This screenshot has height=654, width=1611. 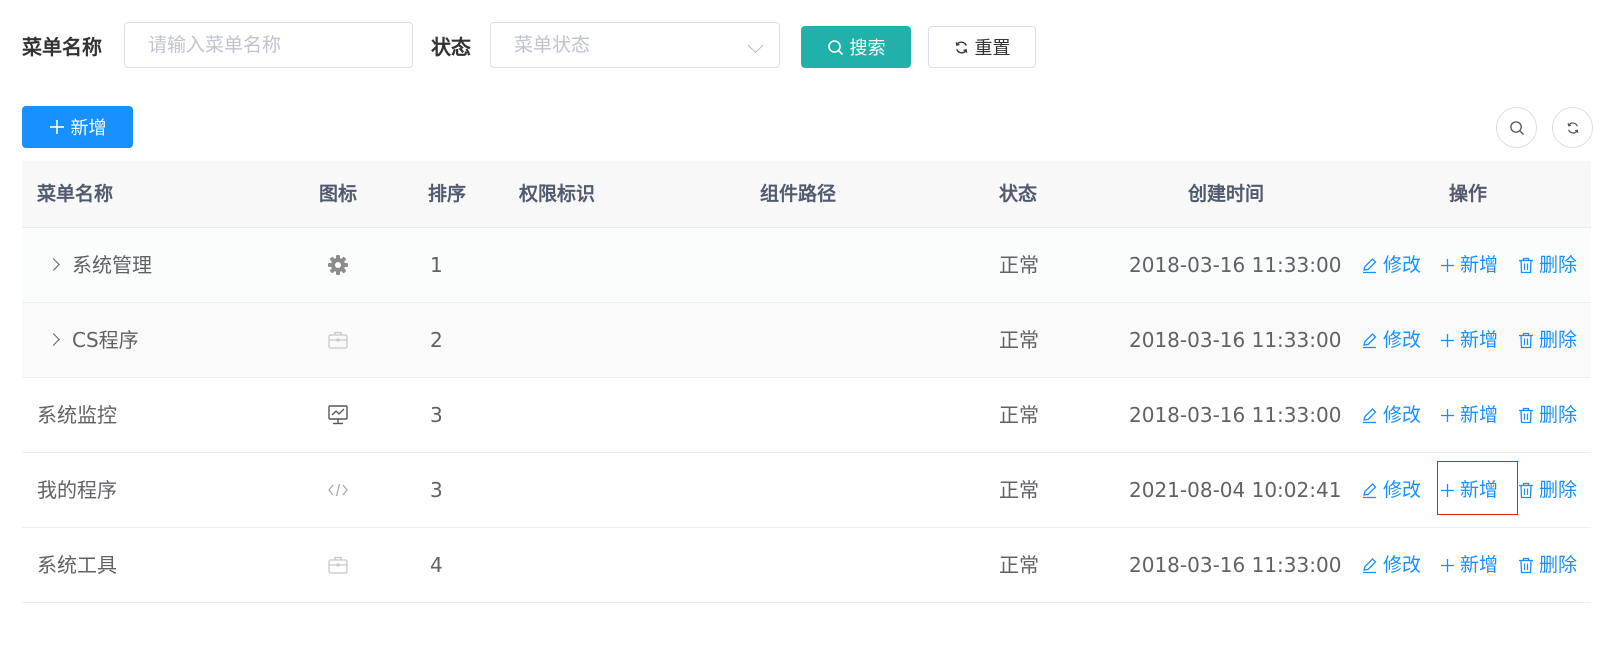 I want to click on refresh-table-button, so click(x=1572, y=127).